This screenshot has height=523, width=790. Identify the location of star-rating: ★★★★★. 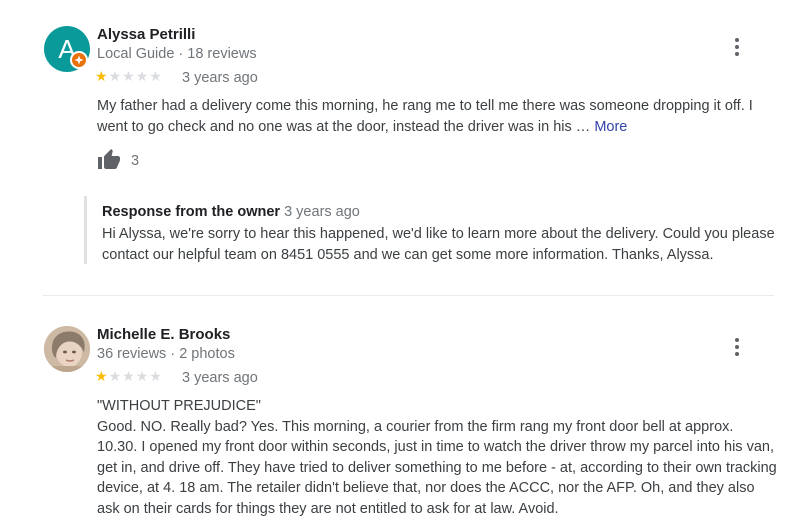
(129, 376).